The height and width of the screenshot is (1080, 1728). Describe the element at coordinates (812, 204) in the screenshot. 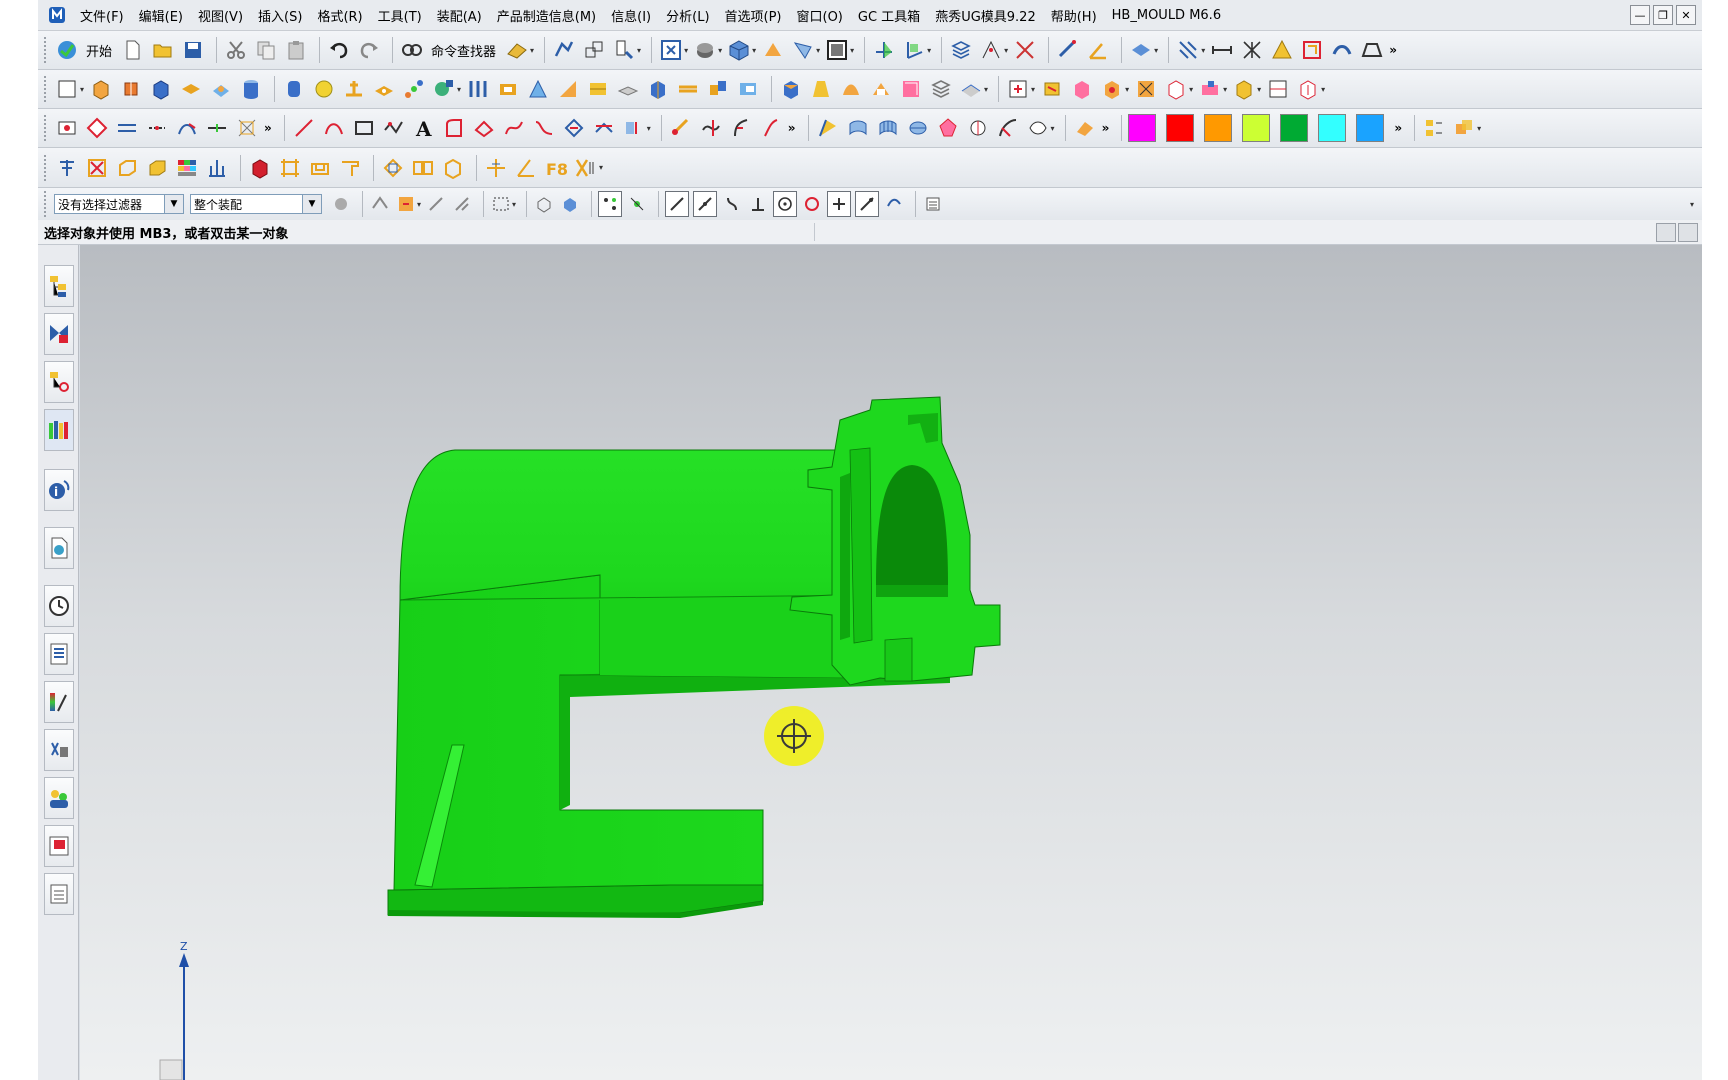

I see `snap-quadrant-icon` at that location.